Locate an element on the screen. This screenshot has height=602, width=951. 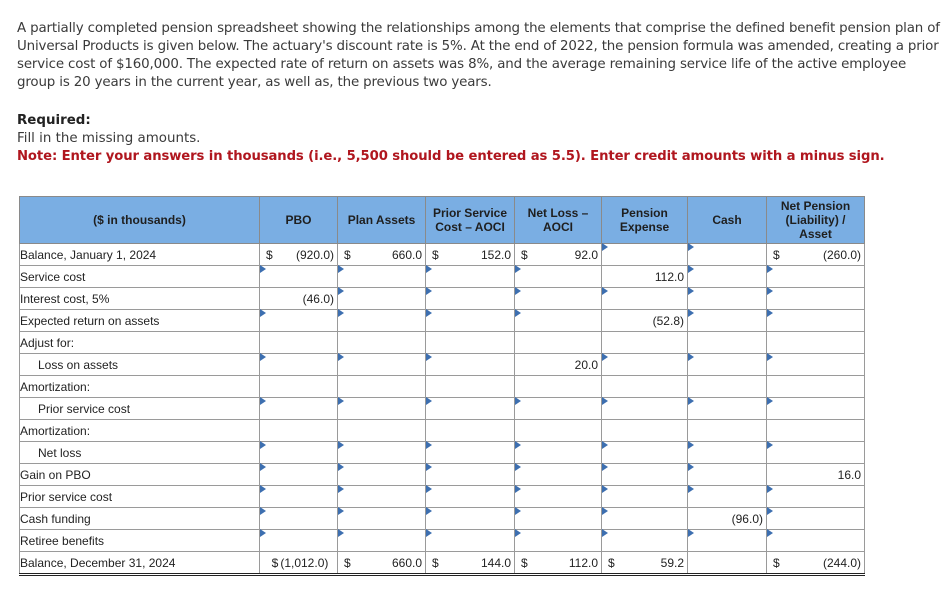
header-pension-expense: Pension Expense is located at coordinates (644, 220).